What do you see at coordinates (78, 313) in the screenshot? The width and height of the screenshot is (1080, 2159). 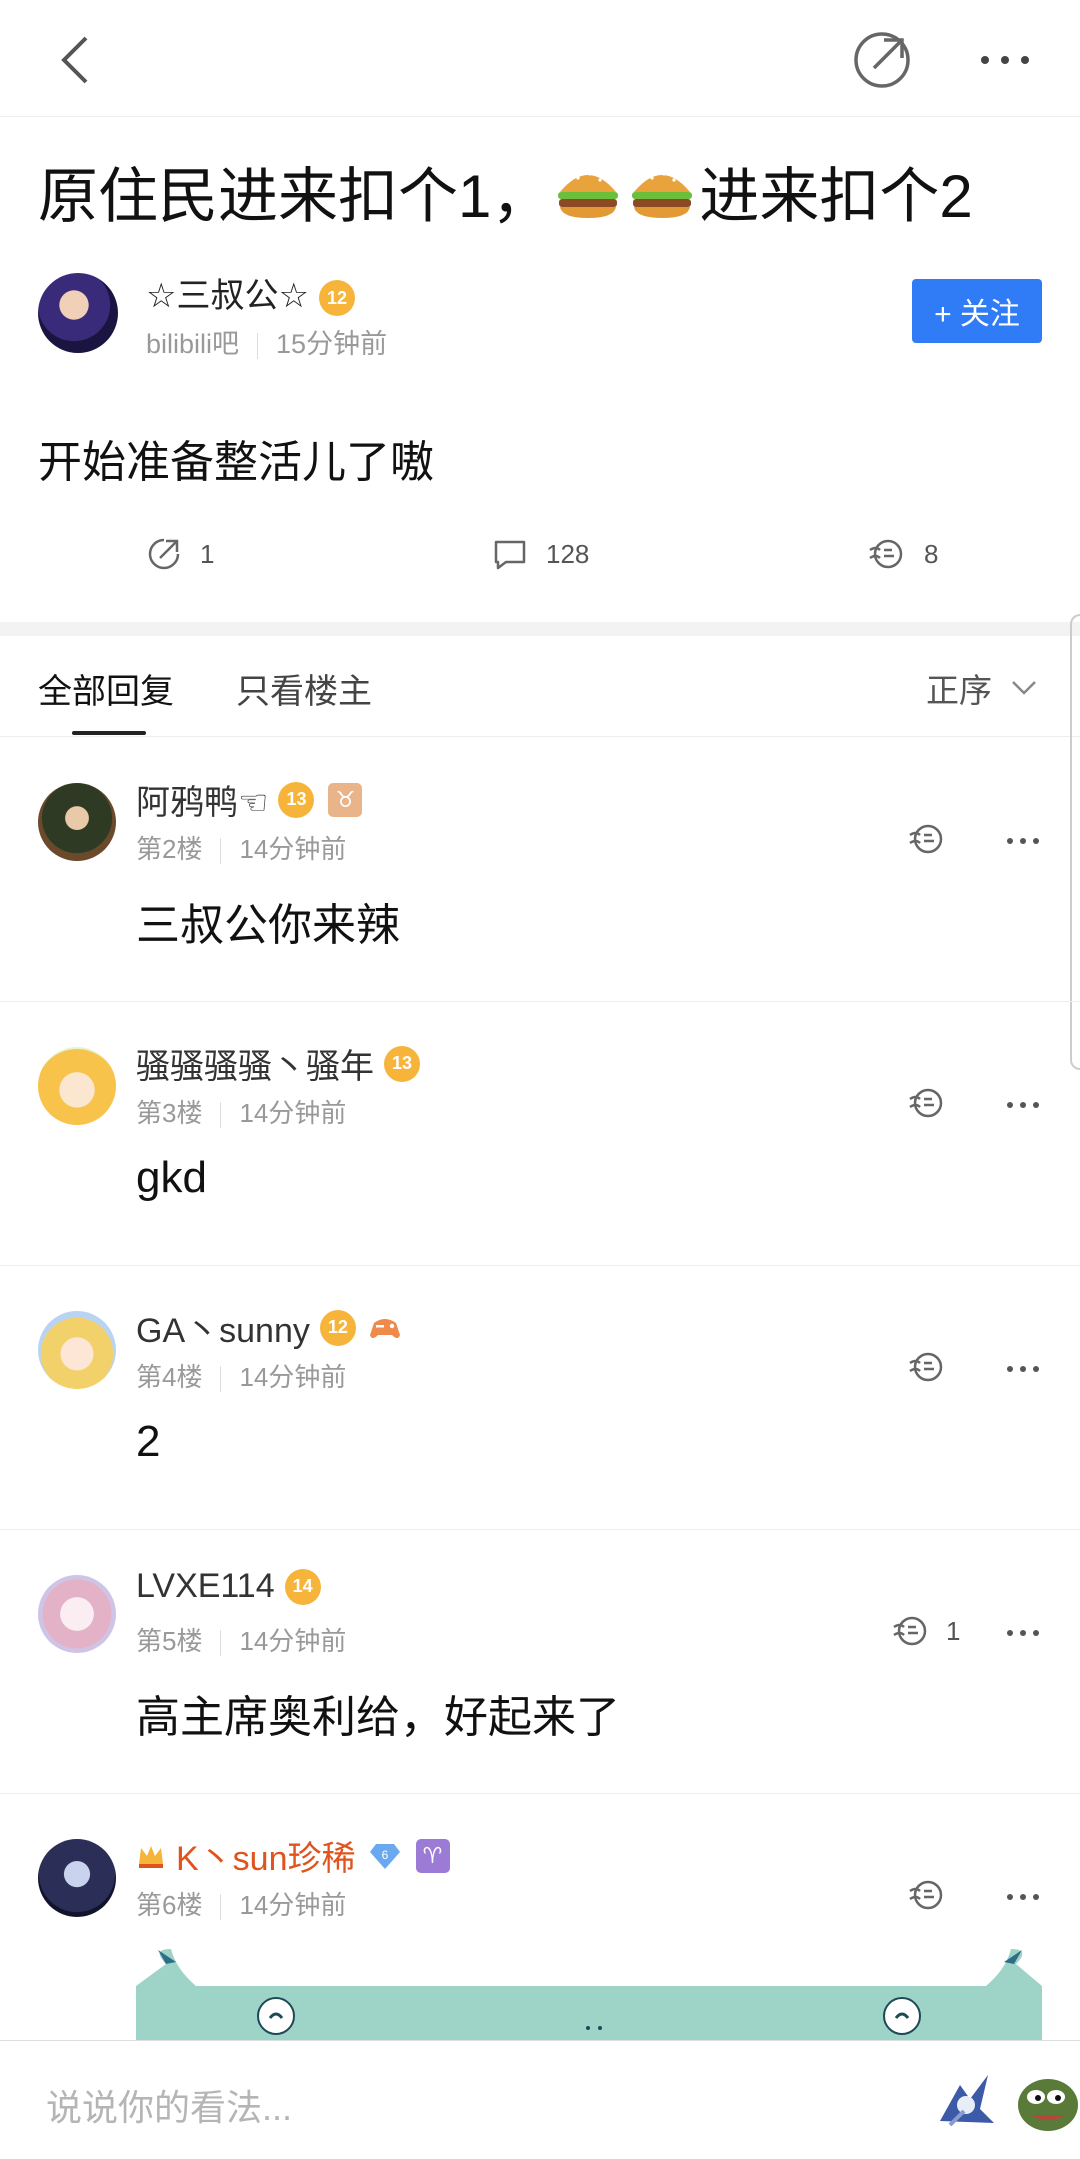 I see `author-avatar` at bounding box center [78, 313].